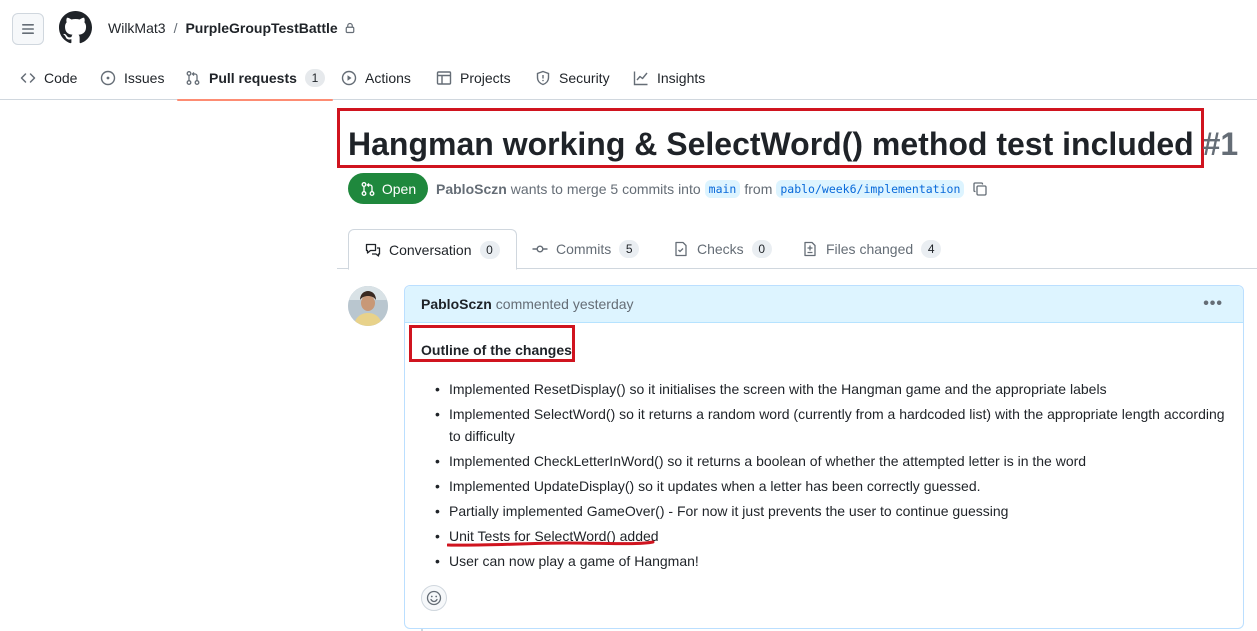 Image resolution: width=1257 pixels, height=631 pixels. Describe the element at coordinates (551, 543) in the screenshot. I see `red-underline-annotation` at that location.